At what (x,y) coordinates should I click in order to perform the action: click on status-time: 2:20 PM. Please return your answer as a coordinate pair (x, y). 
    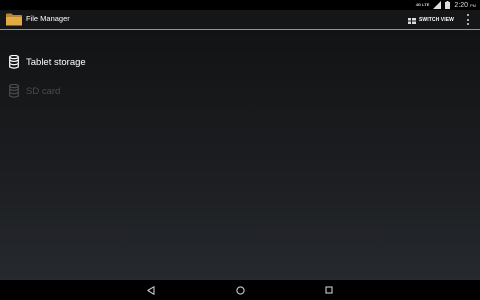
    Looking at the image, I should click on (465, 5).